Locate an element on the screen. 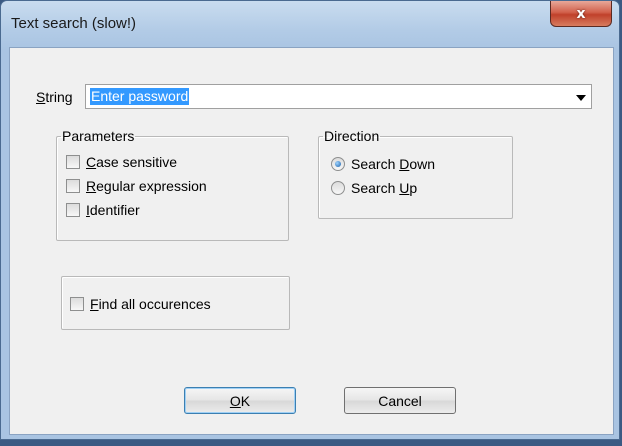  ok-button: OK is located at coordinates (240, 400).